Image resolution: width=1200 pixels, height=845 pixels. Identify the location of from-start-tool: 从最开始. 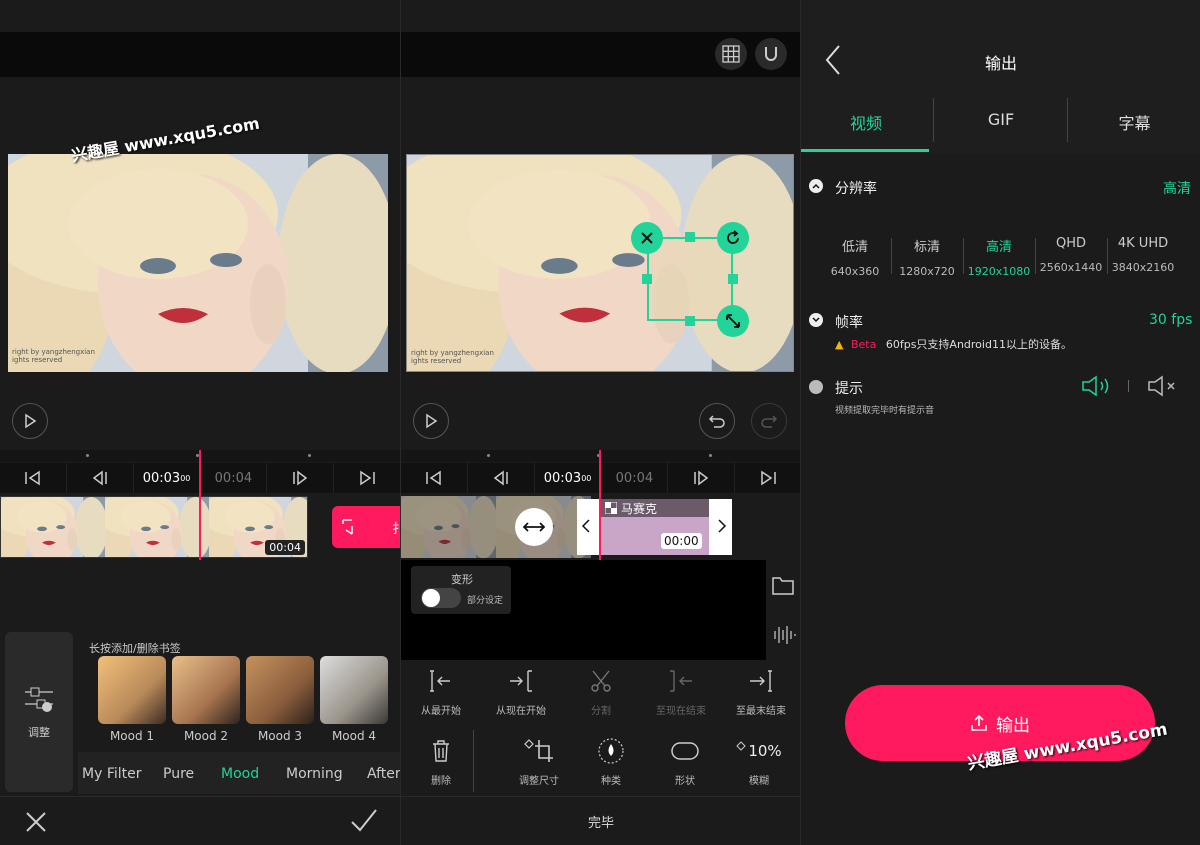
(441, 691).